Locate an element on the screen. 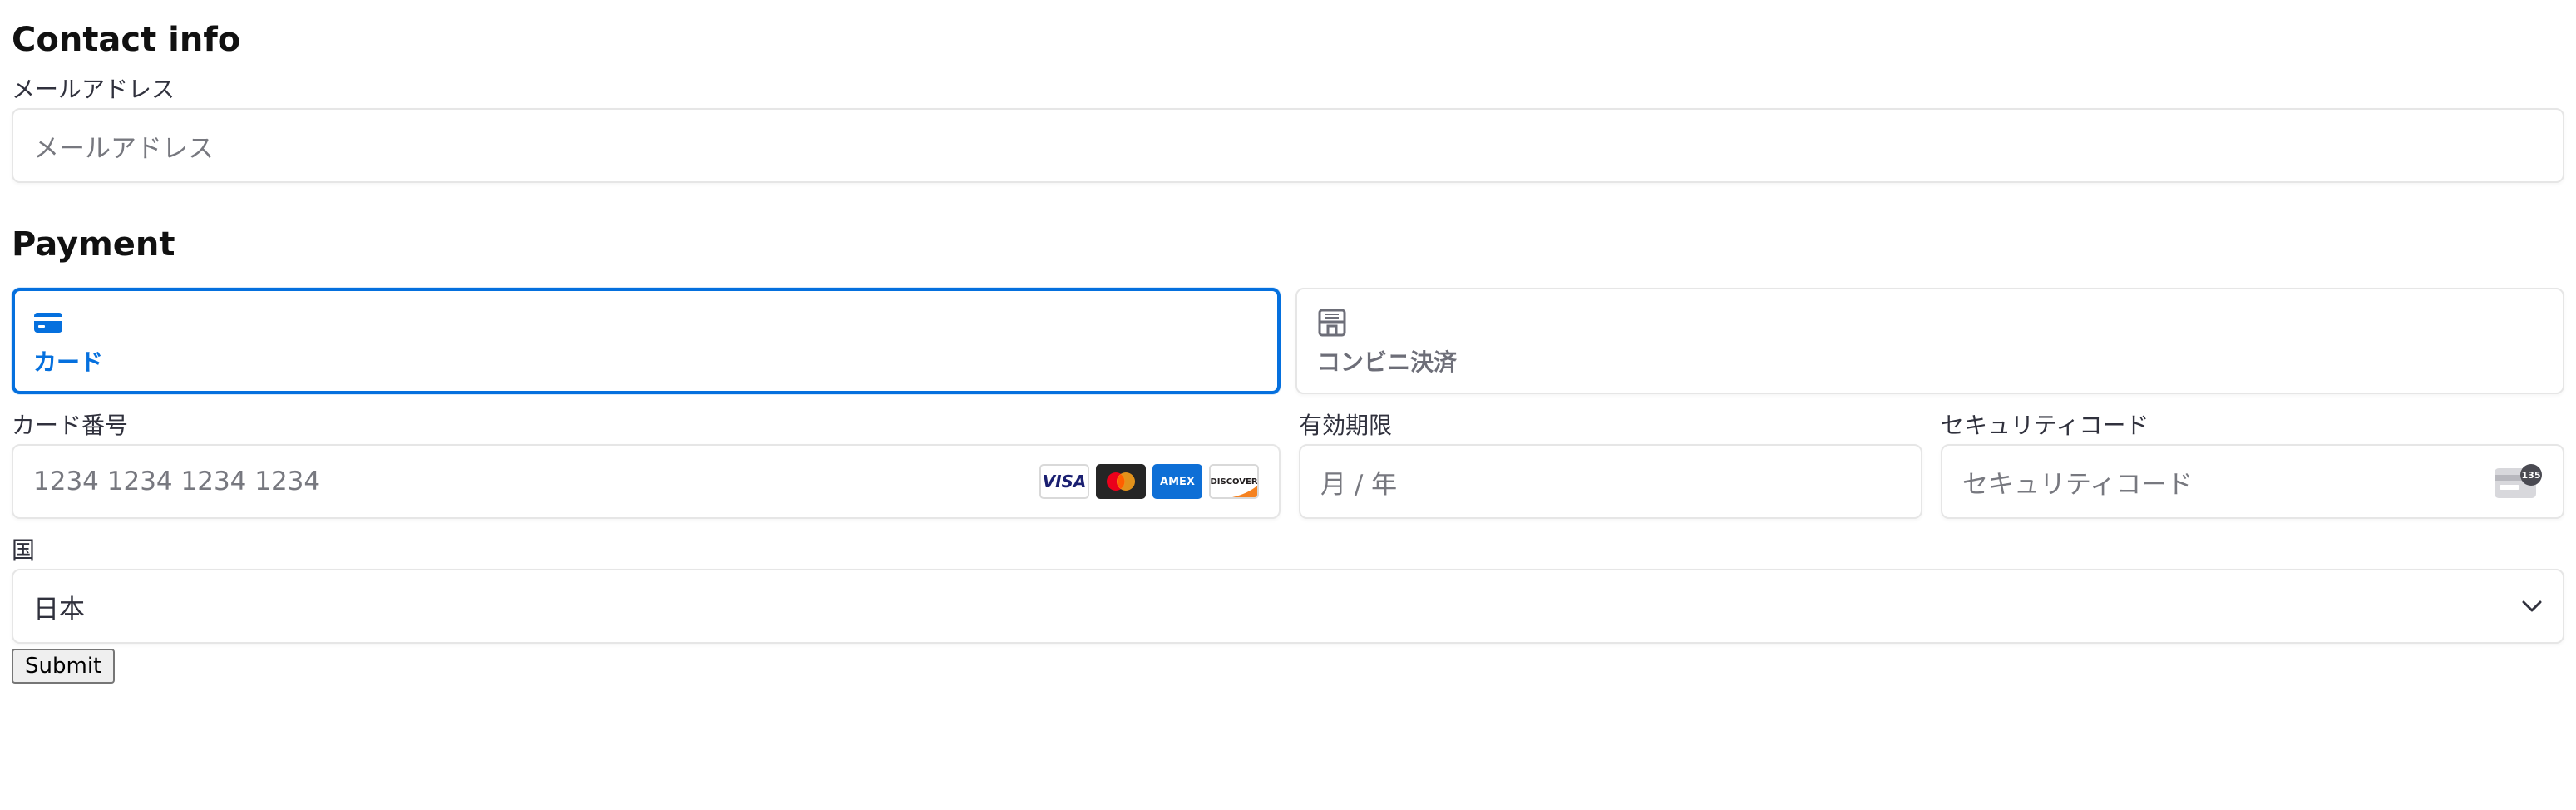 The width and height of the screenshot is (2576, 810). country-value: 日本 is located at coordinates (59, 609).